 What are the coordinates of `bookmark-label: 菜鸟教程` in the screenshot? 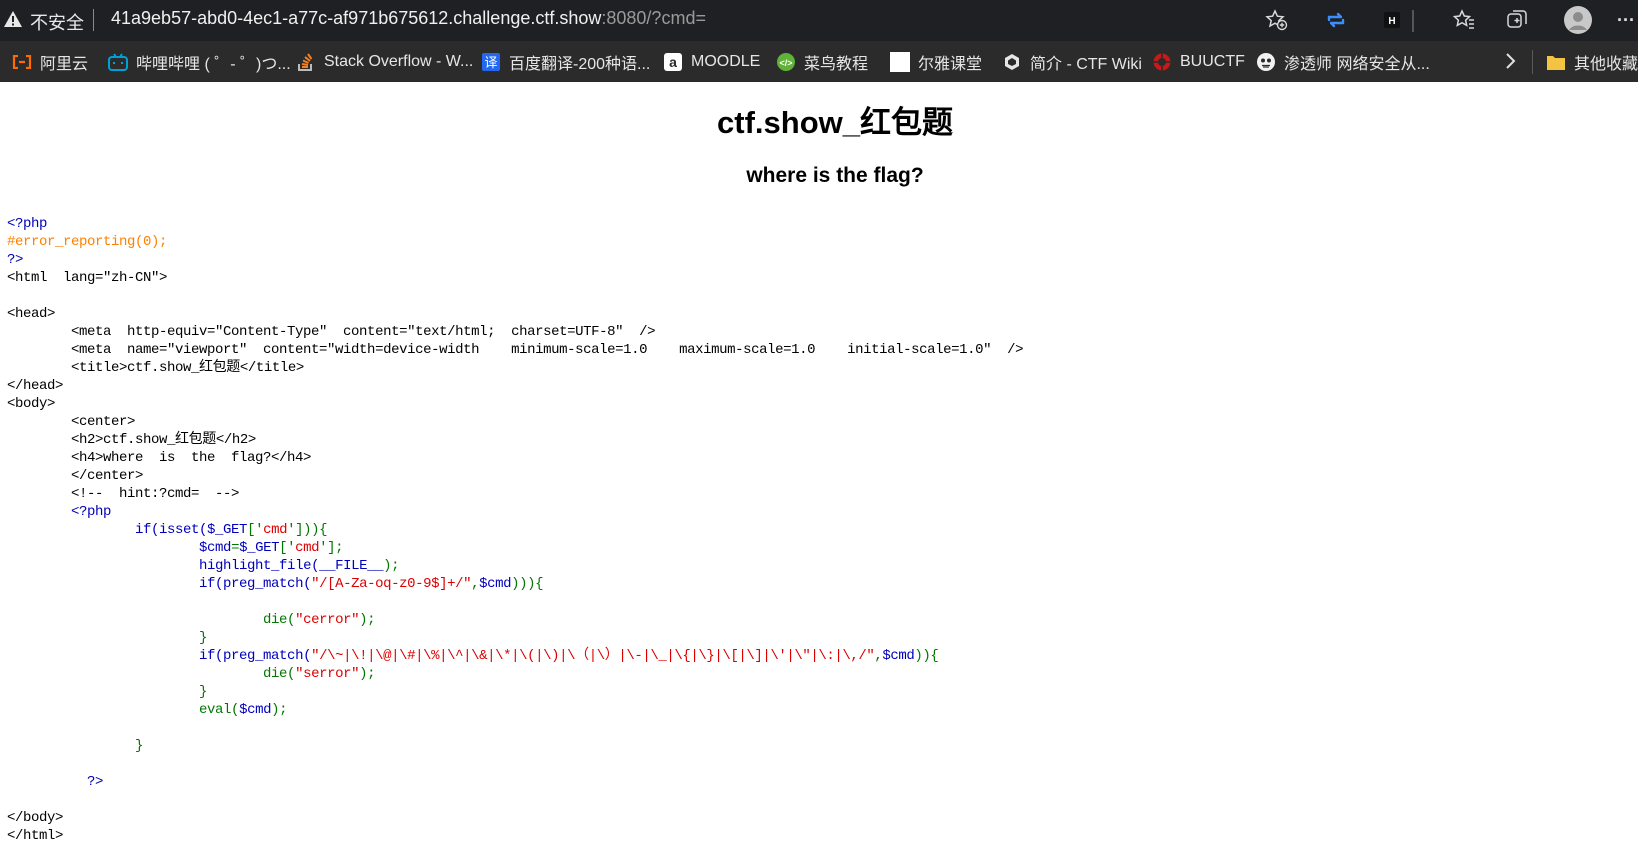 It's located at (836, 64).